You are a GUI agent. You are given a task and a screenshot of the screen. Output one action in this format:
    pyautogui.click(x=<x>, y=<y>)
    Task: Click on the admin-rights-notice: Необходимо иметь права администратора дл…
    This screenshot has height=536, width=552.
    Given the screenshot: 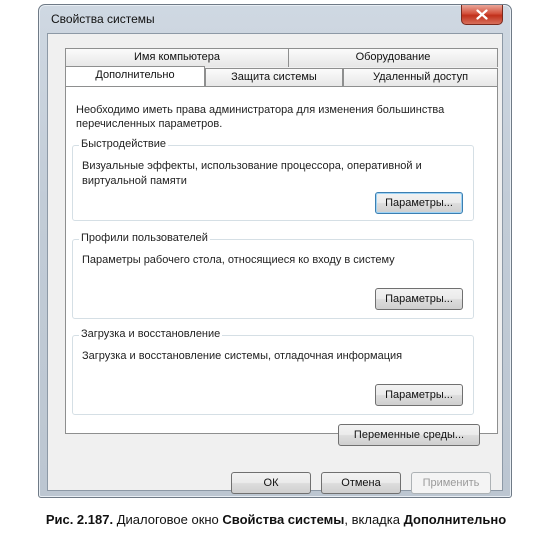 What is the action you would take?
    pyautogui.click(x=260, y=117)
    